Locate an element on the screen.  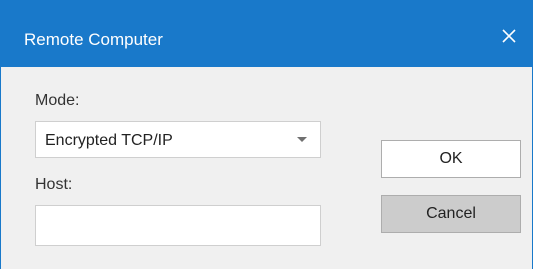
host-label: Host: is located at coordinates (54, 184).